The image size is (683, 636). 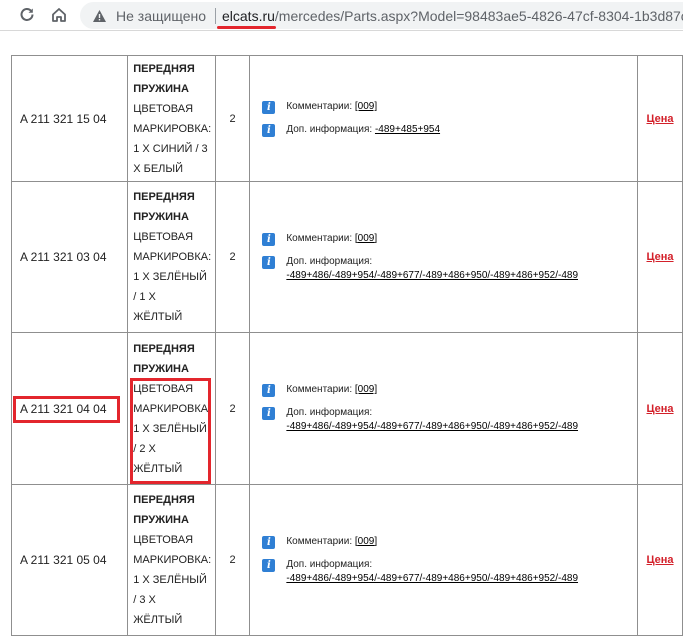 I want to click on home-icon, so click(x=59, y=15).